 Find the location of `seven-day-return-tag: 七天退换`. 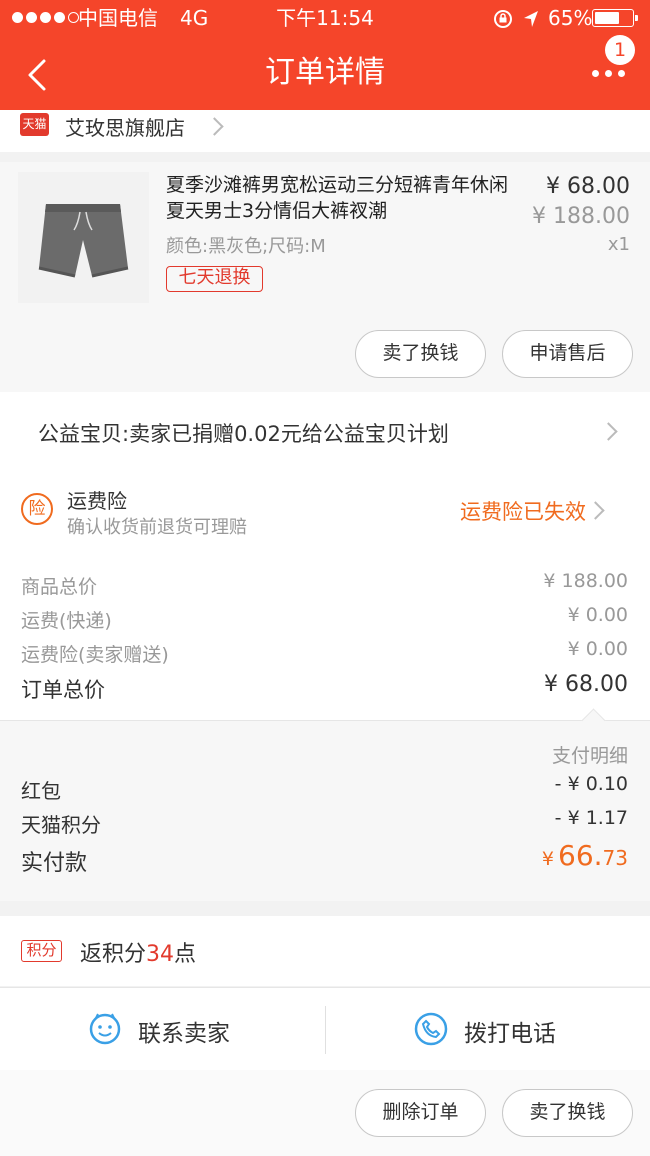

seven-day-return-tag: 七天退换 is located at coordinates (214, 279).